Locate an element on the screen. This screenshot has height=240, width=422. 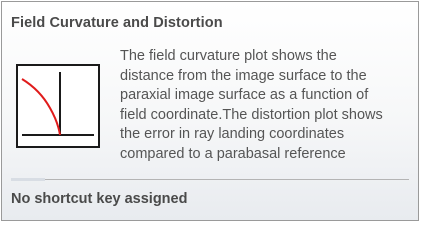
description-line: distance from the image surface to the is located at coordinates (243, 75).